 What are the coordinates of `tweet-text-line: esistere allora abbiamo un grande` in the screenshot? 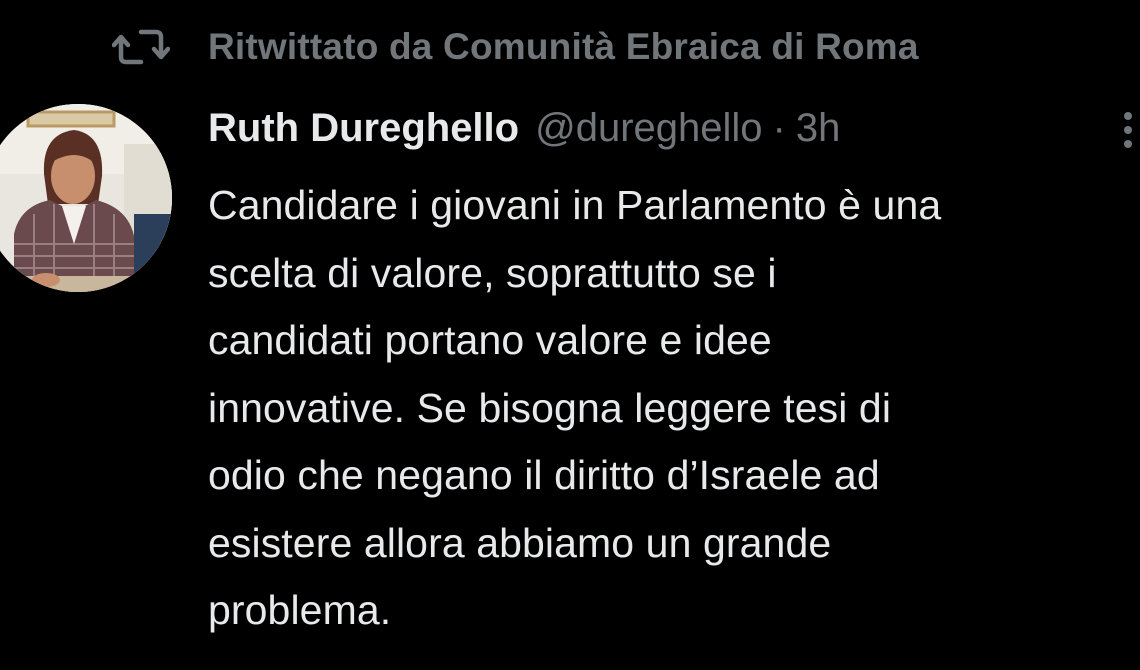 It's located at (520, 542).